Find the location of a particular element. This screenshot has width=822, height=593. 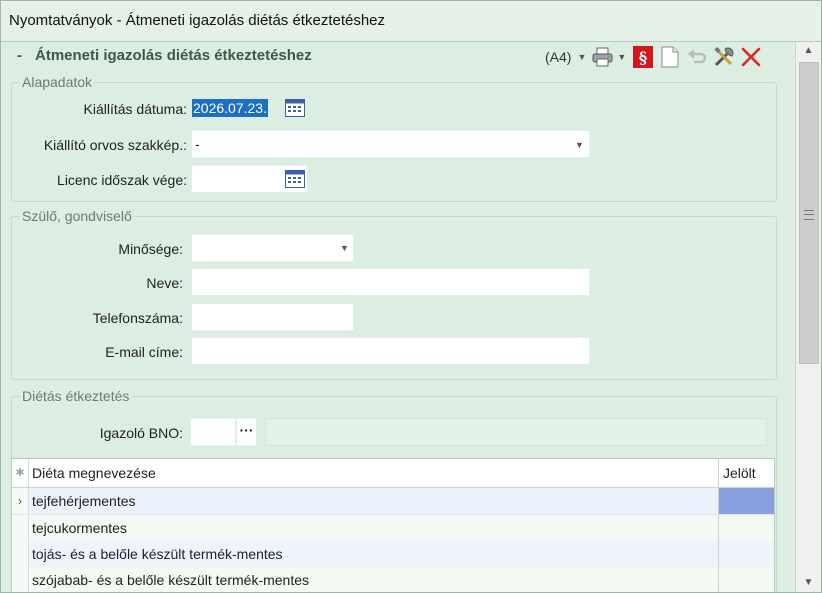

doctor-specialty-value: - is located at coordinates (197, 144).